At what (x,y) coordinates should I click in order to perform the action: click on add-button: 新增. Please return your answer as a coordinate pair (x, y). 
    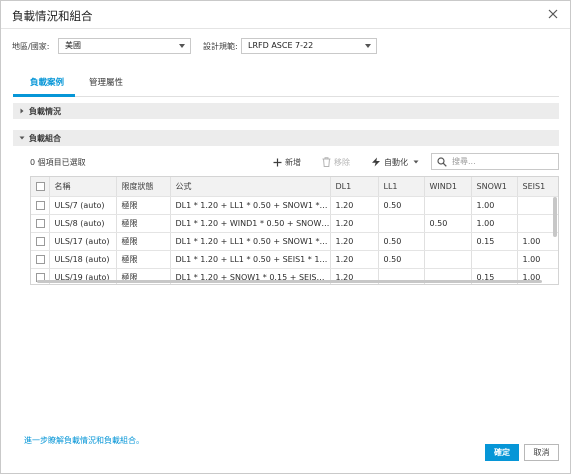
    Looking at the image, I should click on (287, 162).